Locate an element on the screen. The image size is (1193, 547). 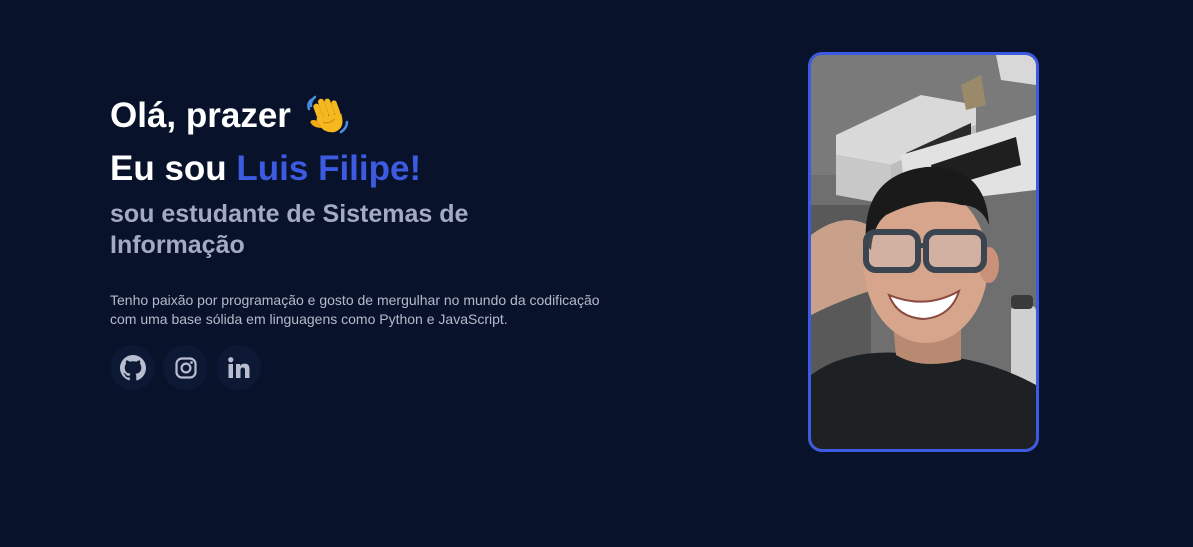
subtitle: sou estudante de Sistemas de Informação is located at coordinates (289, 229).